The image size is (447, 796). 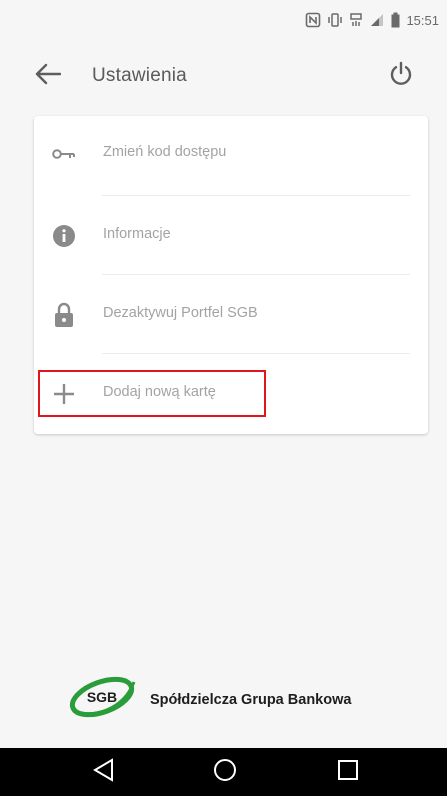 I want to click on logout-button, so click(x=401, y=76).